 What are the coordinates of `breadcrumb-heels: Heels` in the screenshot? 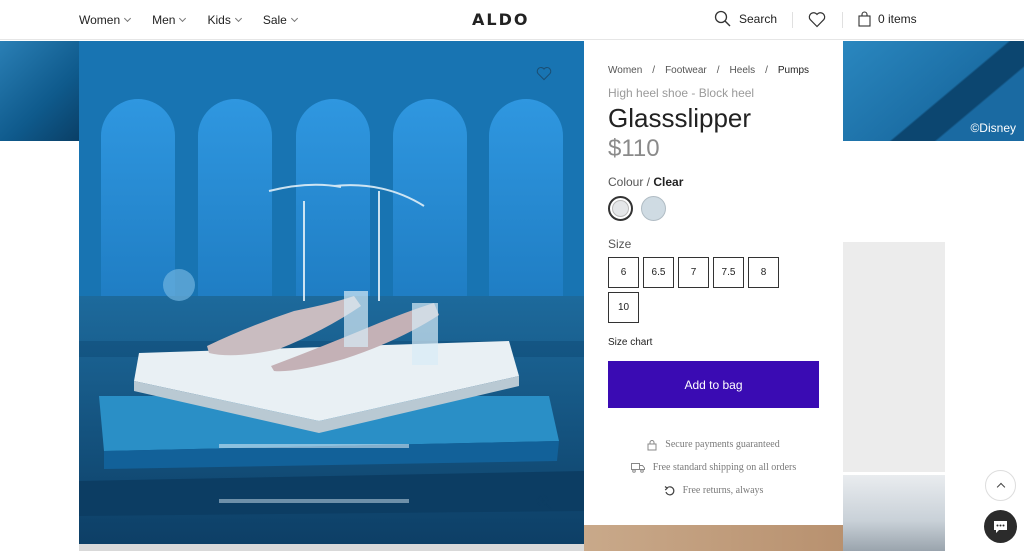 It's located at (743, 70).